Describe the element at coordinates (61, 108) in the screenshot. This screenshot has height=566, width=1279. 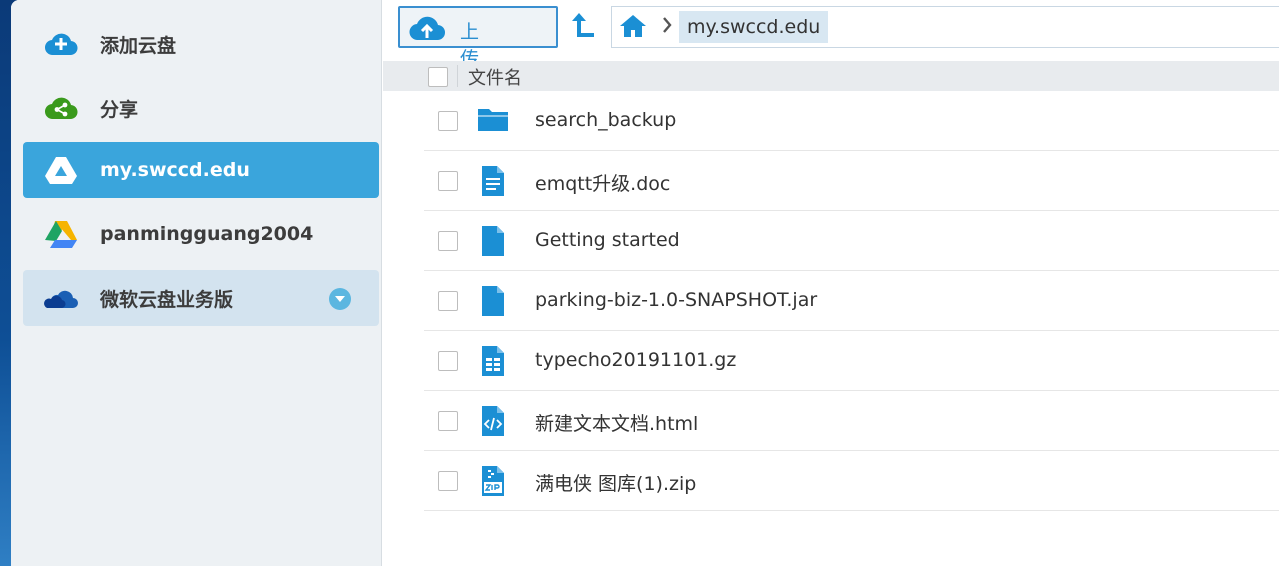
I see `cloud-share-icon` at that location.